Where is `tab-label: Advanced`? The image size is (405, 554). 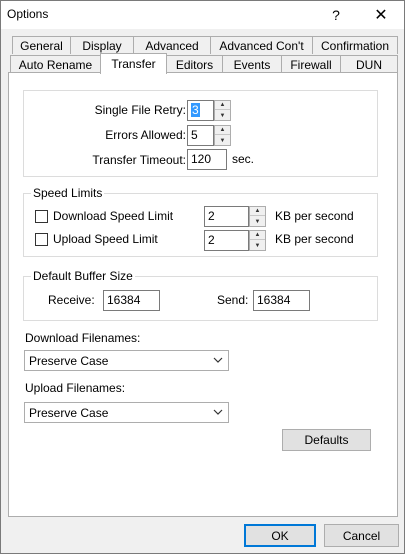 tab-label: Advanced is located at coordinates (172, 45).